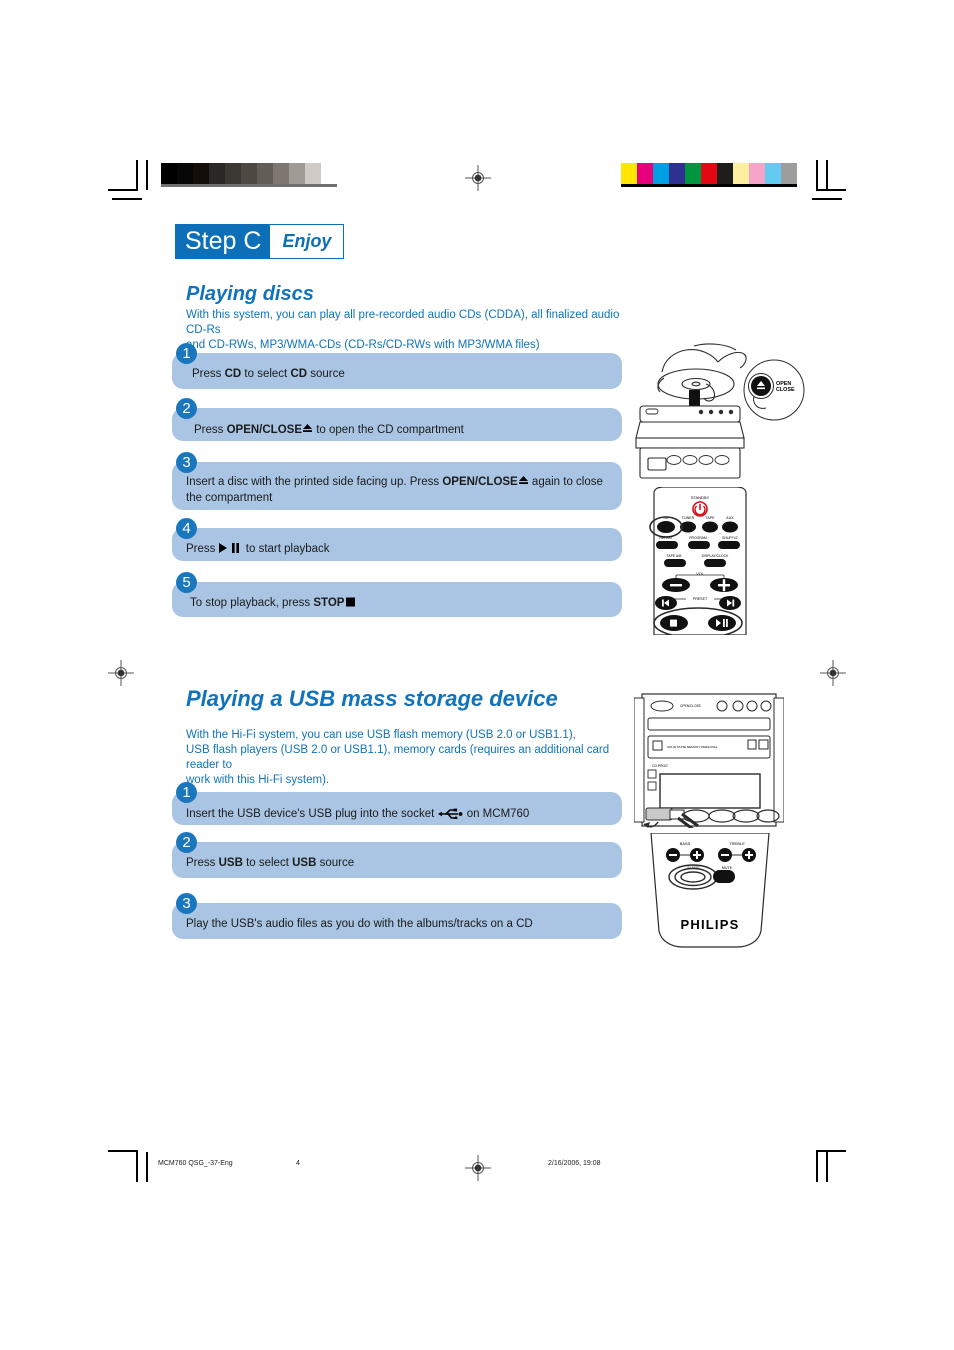 The width and height of the screenshot is (954, 1350). What do you see at coordinates (700, 599) in the screenshot?
I see `remote-preset-label: PRESET` at bounding box center [700, 599].